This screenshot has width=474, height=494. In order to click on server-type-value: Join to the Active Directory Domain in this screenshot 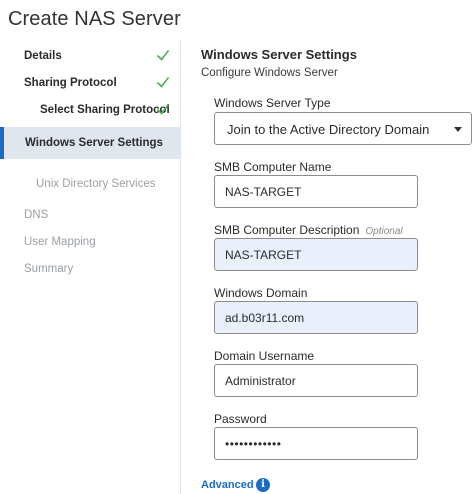, I will do `click(328, 129)`.